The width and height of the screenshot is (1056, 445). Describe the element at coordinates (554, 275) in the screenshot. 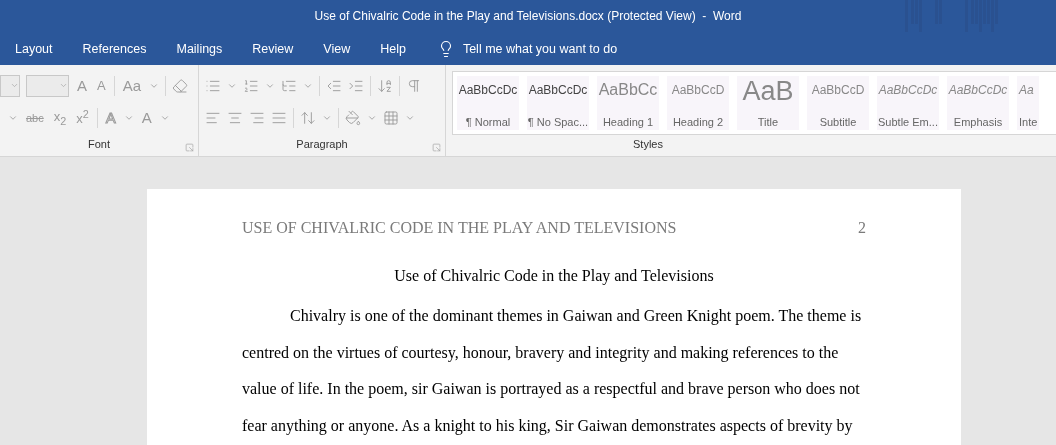

I see `document-title: Use of Chivalric Code in the Play and Televisions` at that location.